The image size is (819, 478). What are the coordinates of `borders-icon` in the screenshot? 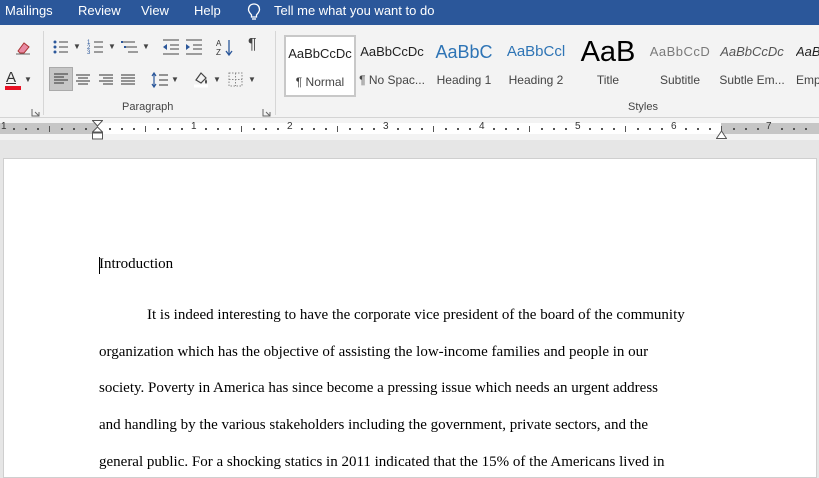 It's located at (236, 80).